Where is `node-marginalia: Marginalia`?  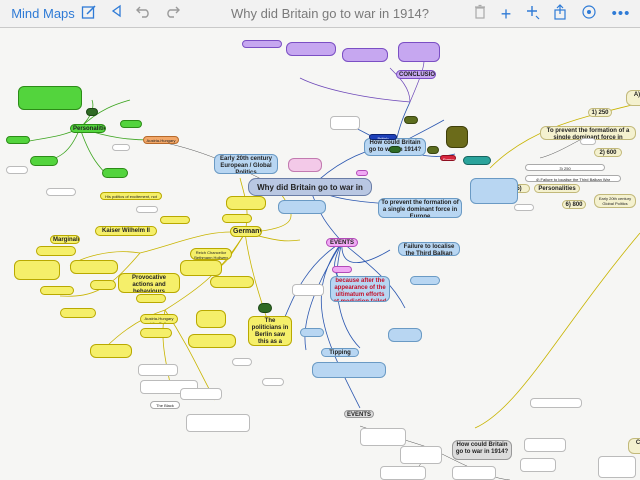
node-marginalia: Marginalia is located at coordinates (65, 239).